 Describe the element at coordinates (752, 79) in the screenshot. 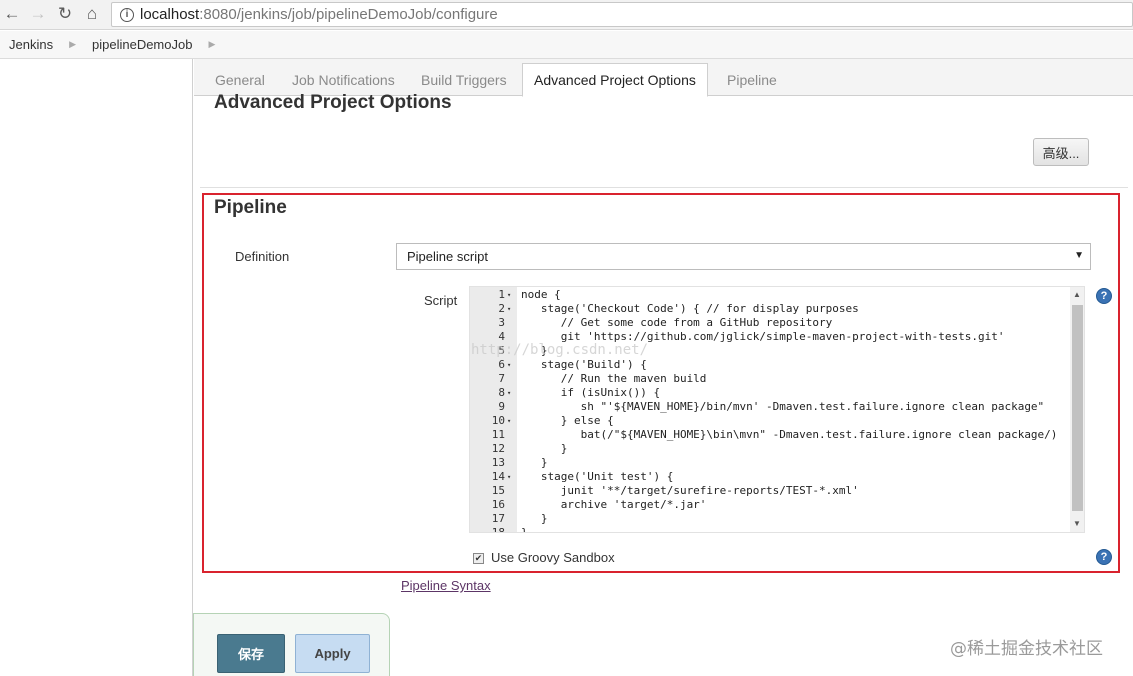

I see `tab-pipeline: Pipeline` at that location.